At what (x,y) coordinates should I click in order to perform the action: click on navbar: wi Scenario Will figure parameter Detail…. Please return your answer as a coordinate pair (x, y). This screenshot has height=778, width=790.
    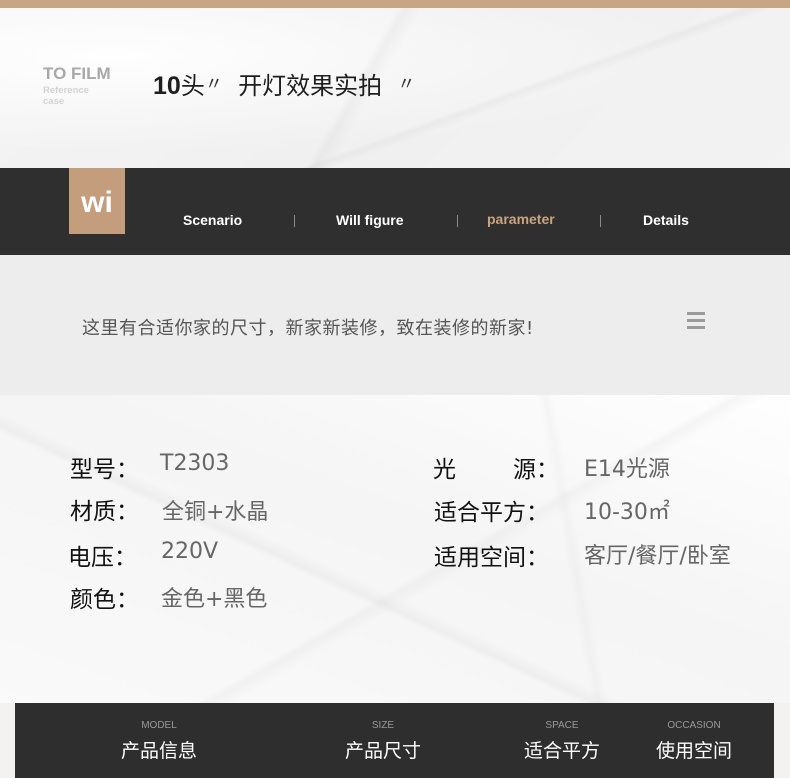
    Looking at the image, I should click on (395, 211).